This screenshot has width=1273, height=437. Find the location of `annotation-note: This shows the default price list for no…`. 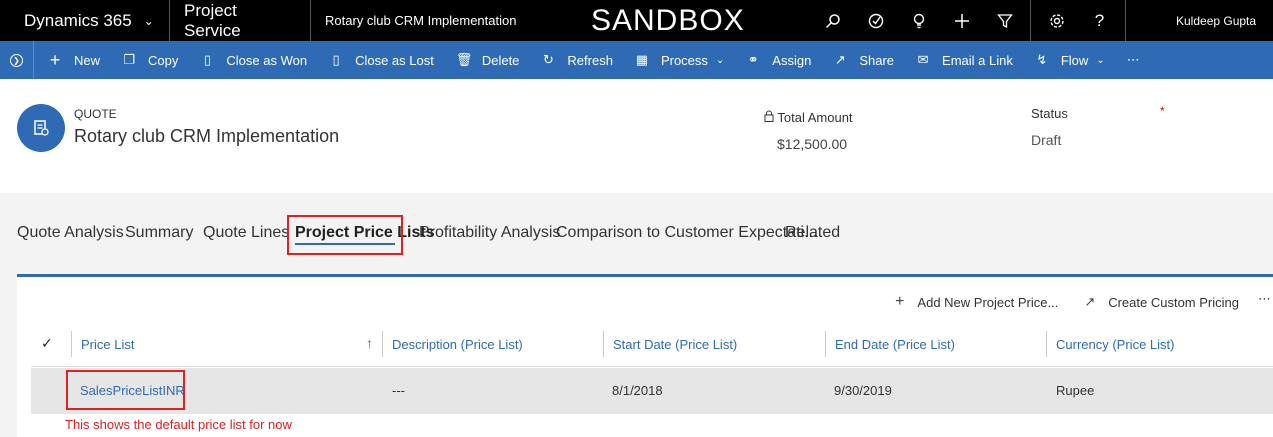

annotation-note: This shows the default price list for no… is located at coordinates (178, 424).